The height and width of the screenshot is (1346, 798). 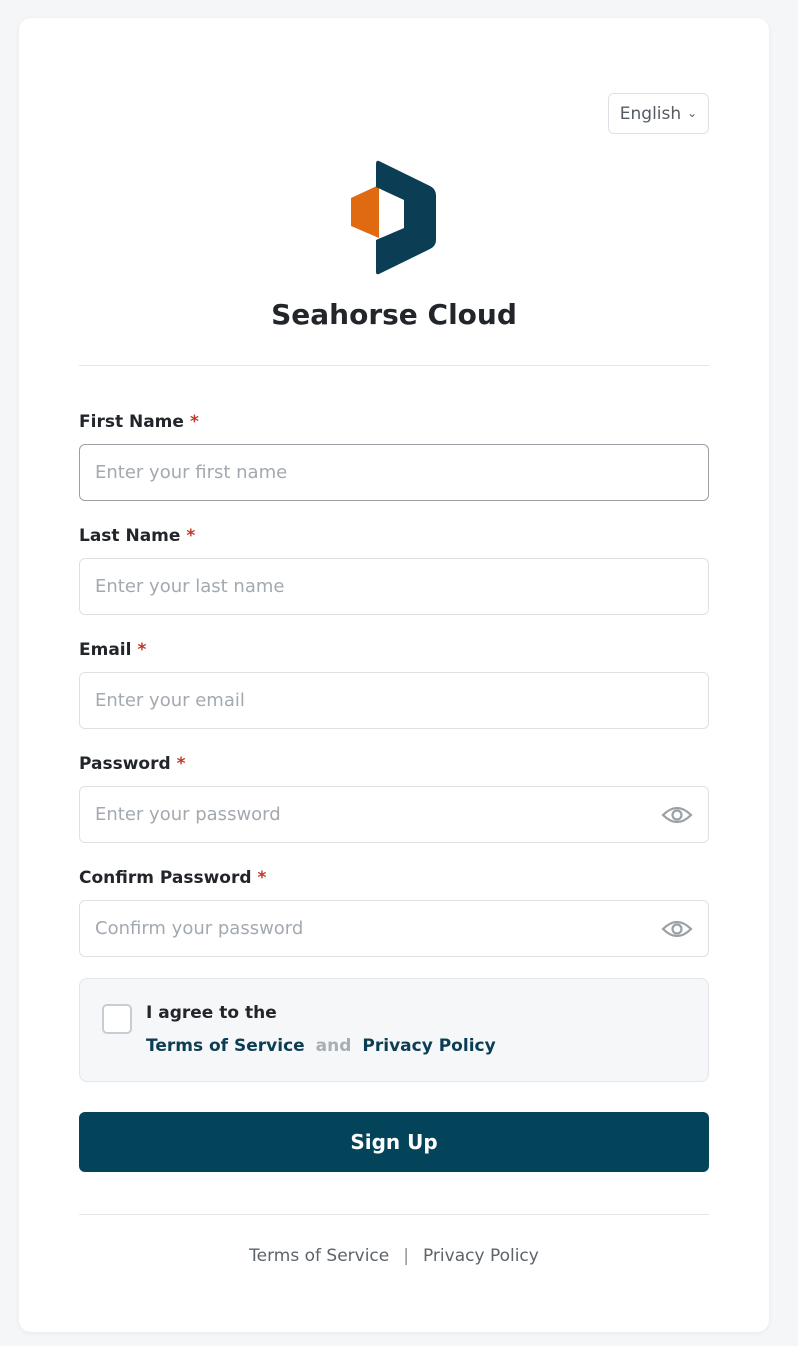 I want to click on sign-up-button: Sign Up, so click(x=394, y=1142).